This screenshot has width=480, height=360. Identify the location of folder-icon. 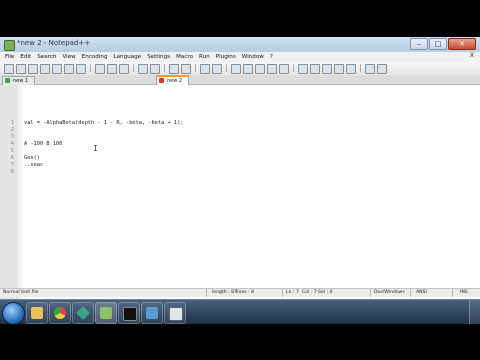
(37, 313).